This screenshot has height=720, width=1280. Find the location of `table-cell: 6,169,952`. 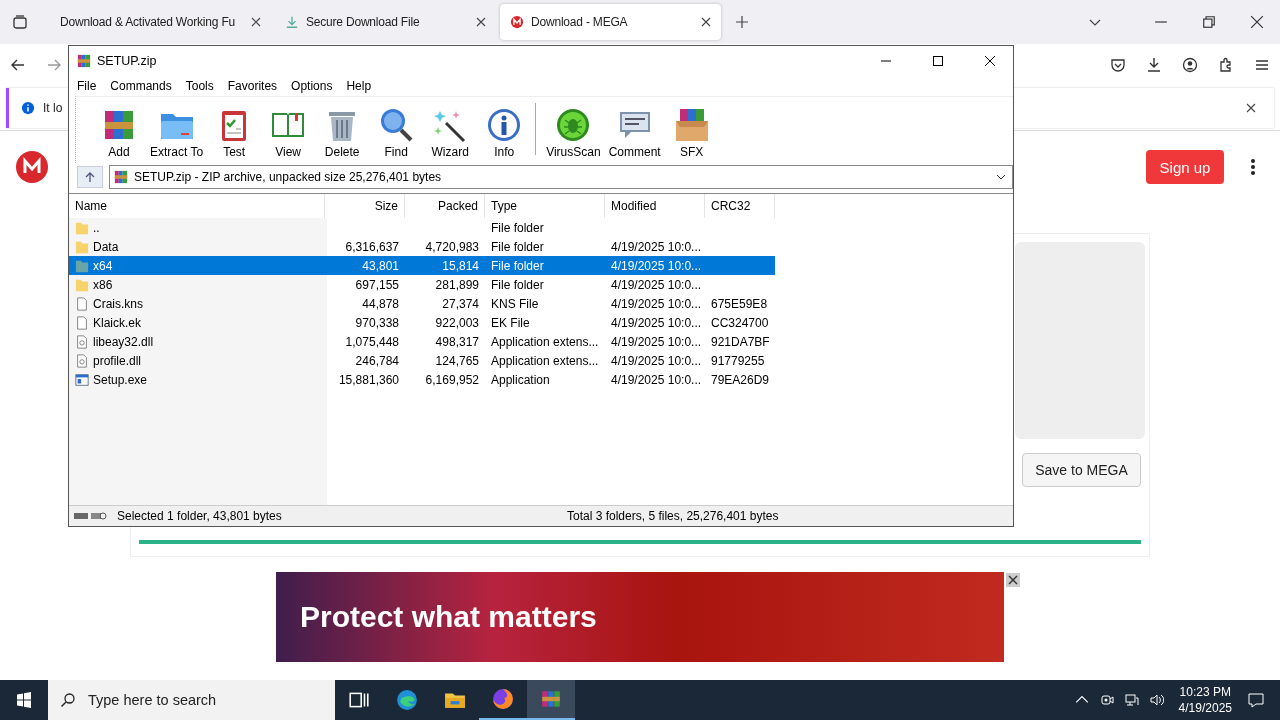

table-cell: 6,169,952 is located at coordinates (452, 379).